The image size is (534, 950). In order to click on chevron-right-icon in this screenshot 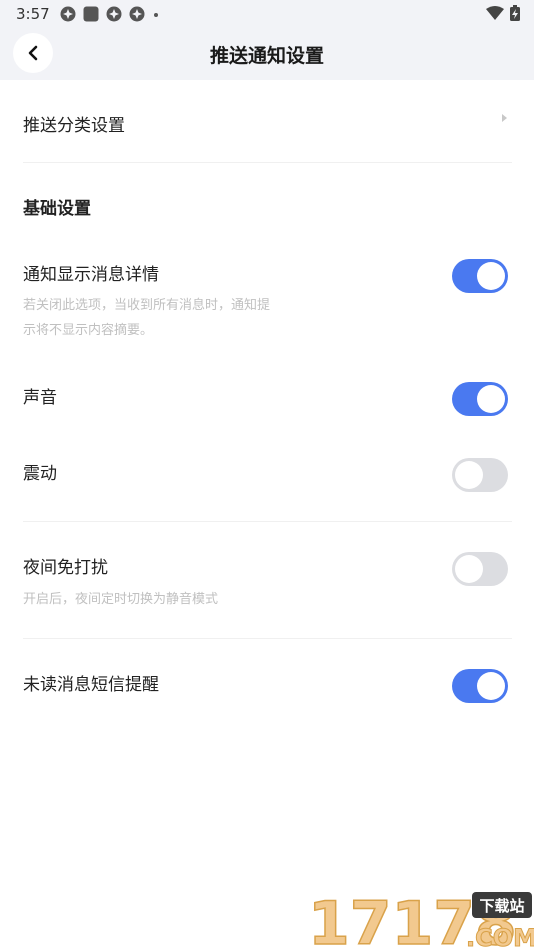, I will do `click(504, 118)`.